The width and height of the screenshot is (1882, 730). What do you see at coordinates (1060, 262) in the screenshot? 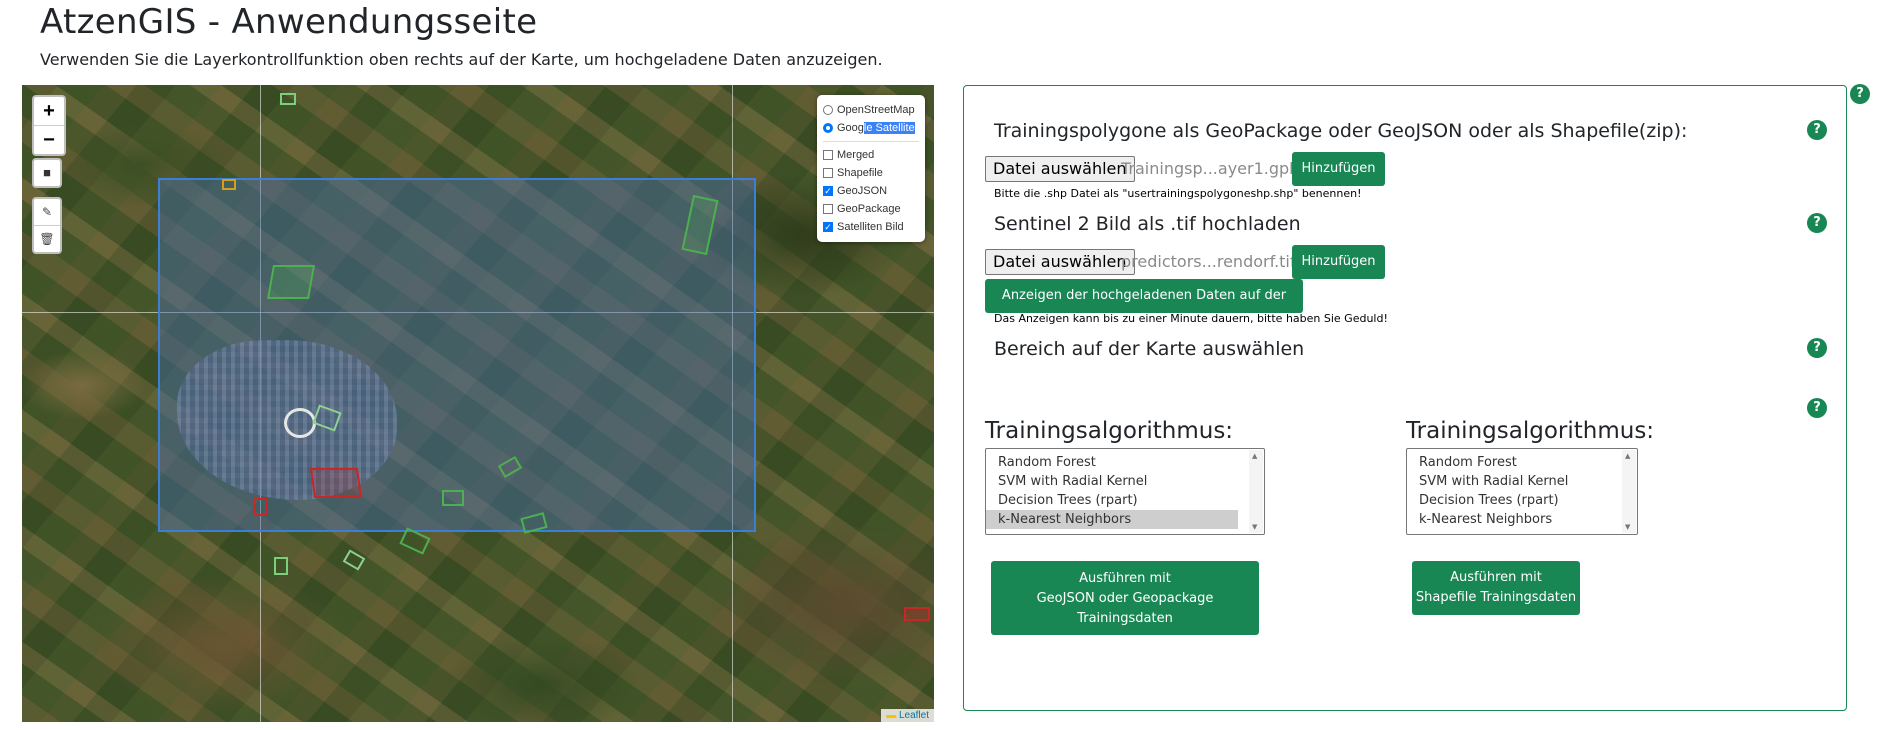
I see `choose-sentinel-file-button: Datei auswählen` at bounding box center [1060, 262].